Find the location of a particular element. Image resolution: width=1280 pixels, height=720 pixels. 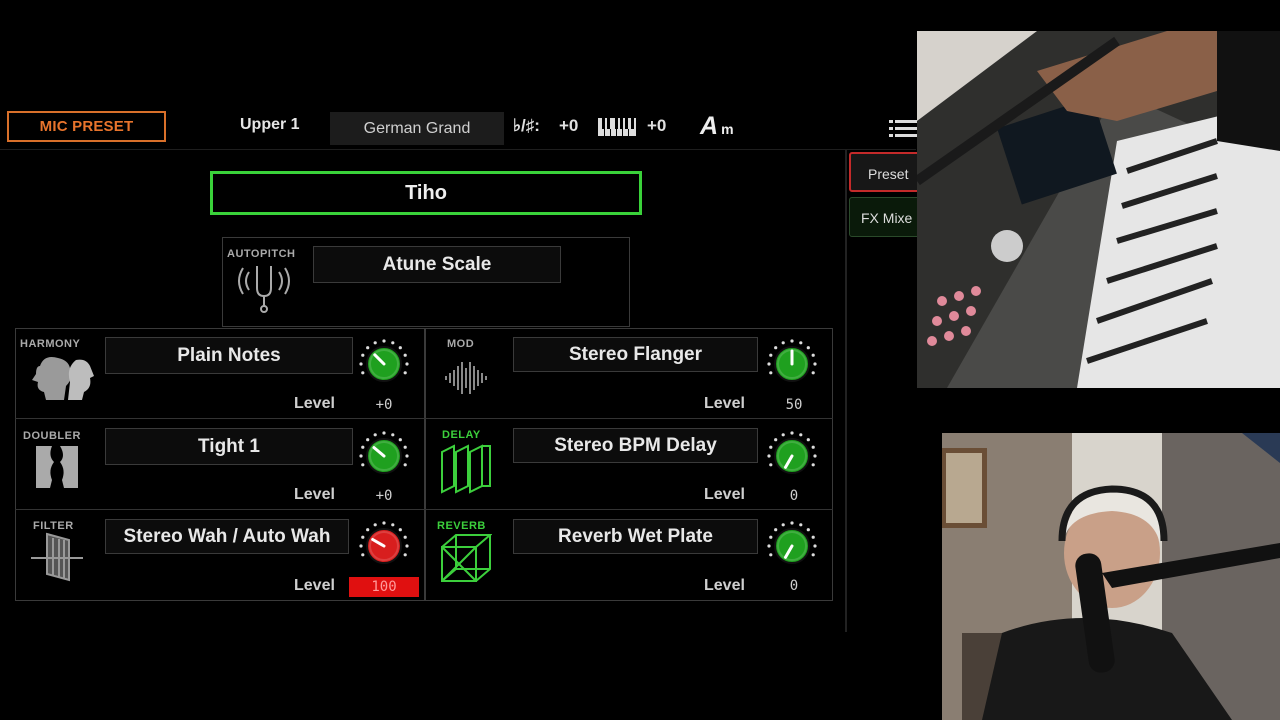

reverb-level-value: 0 is located at coordinates (794, 586).